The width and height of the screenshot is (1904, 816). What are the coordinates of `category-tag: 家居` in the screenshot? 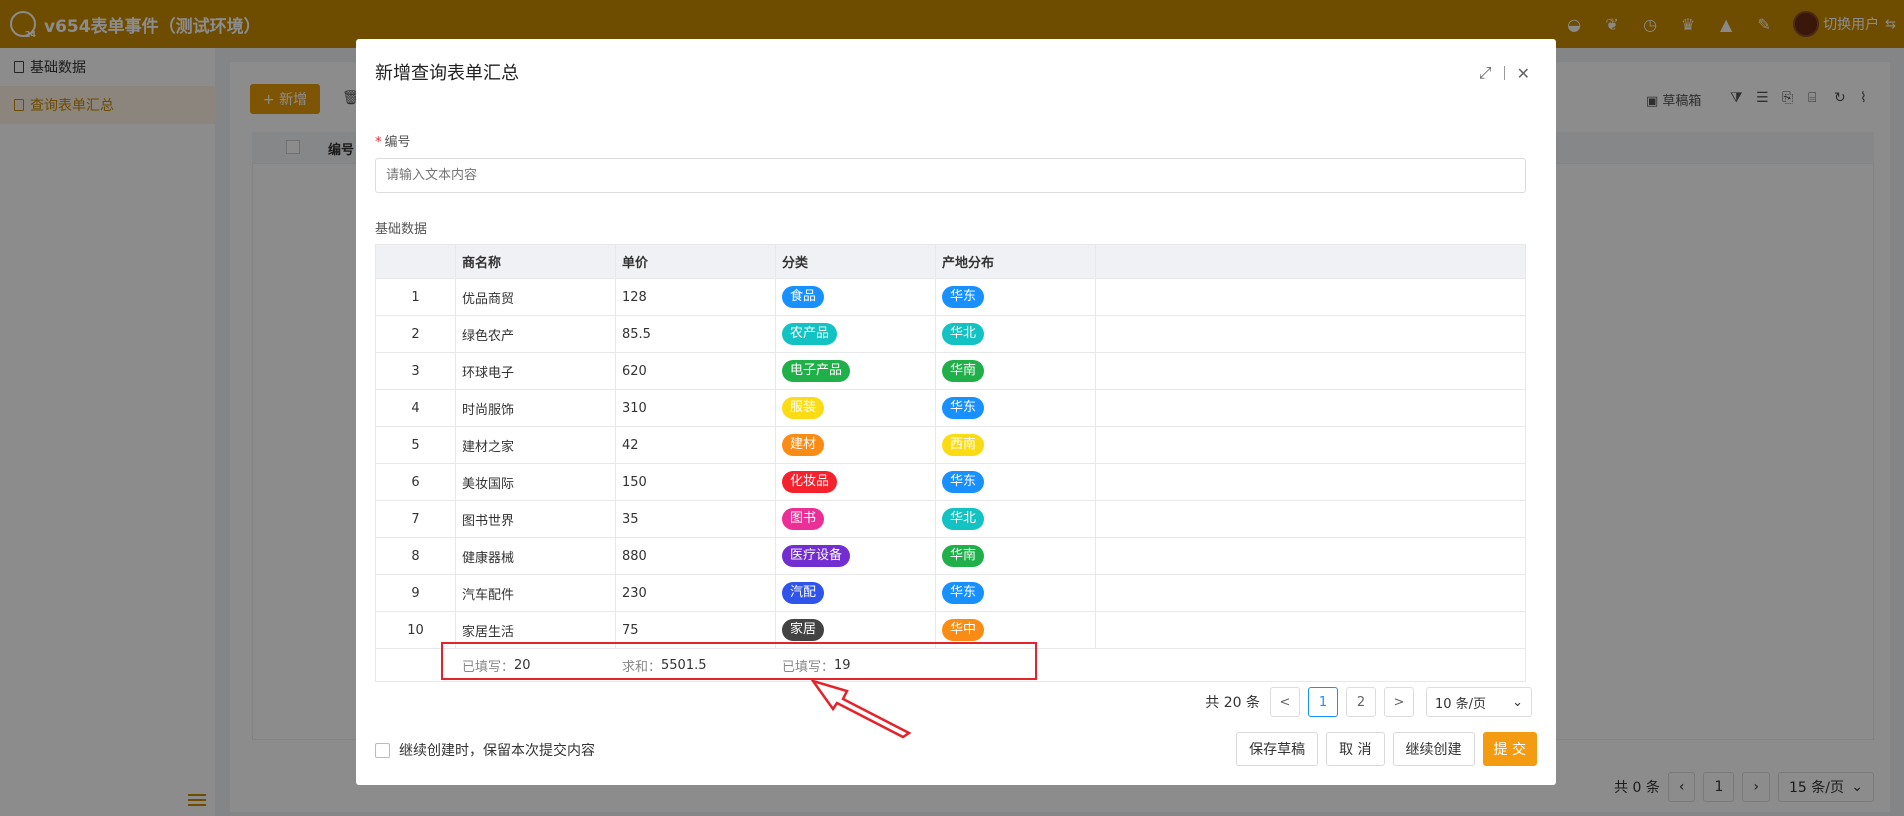 It's located at (803, 630).